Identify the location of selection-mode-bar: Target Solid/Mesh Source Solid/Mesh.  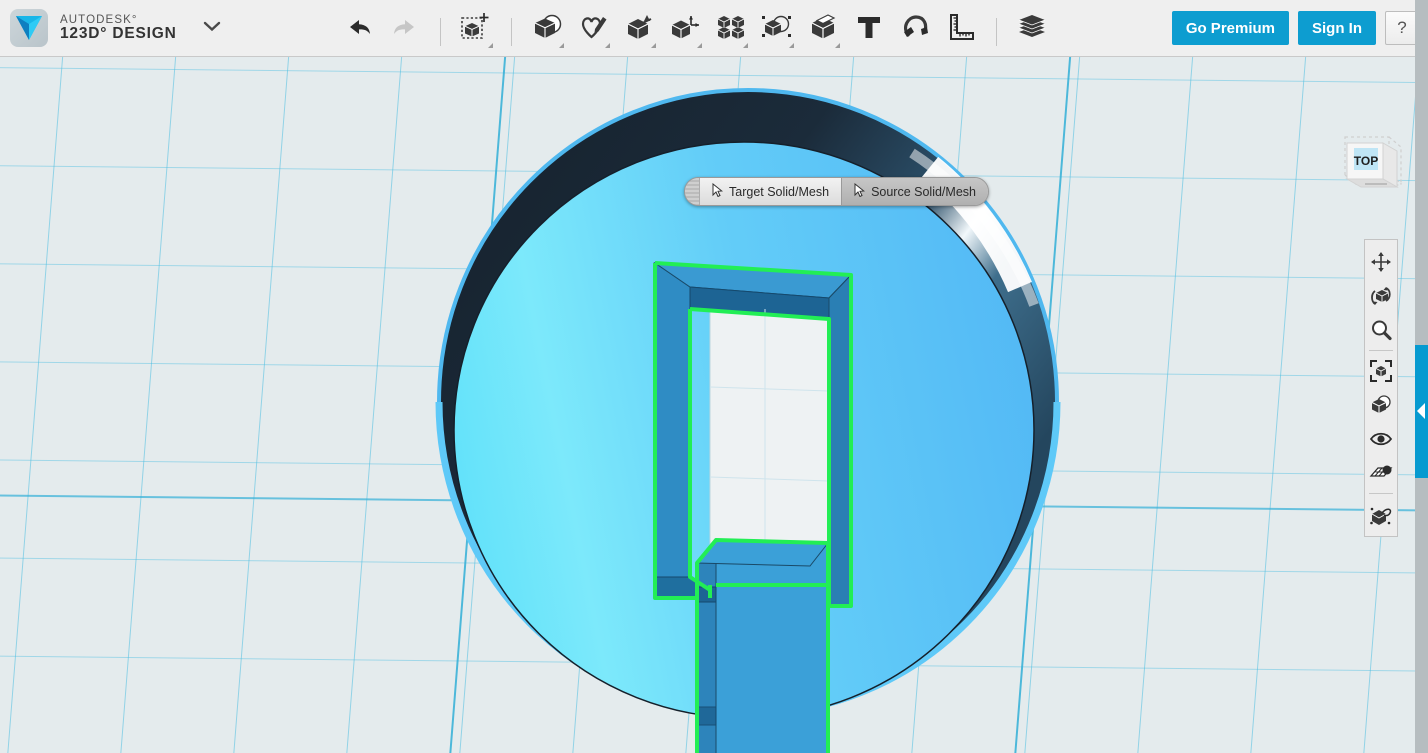
(836, 191).